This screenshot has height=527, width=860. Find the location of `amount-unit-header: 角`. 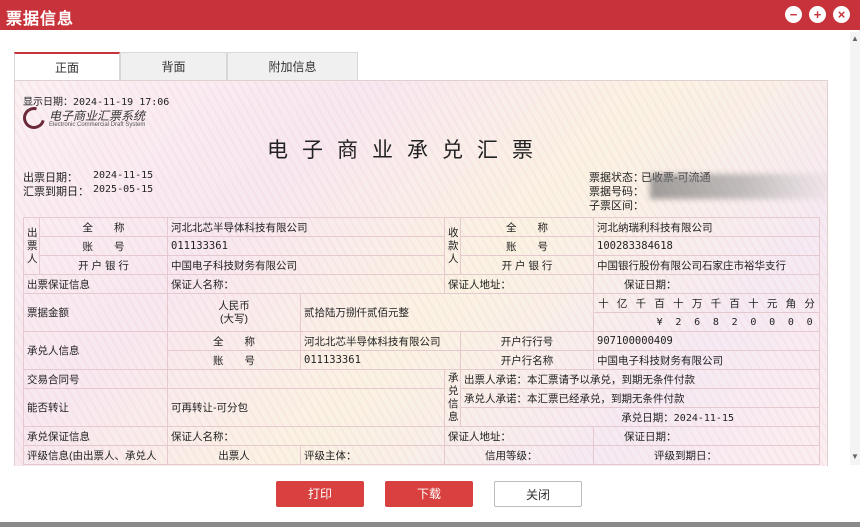

amount-unit-header: 角 is located at coordinates (791, 303).